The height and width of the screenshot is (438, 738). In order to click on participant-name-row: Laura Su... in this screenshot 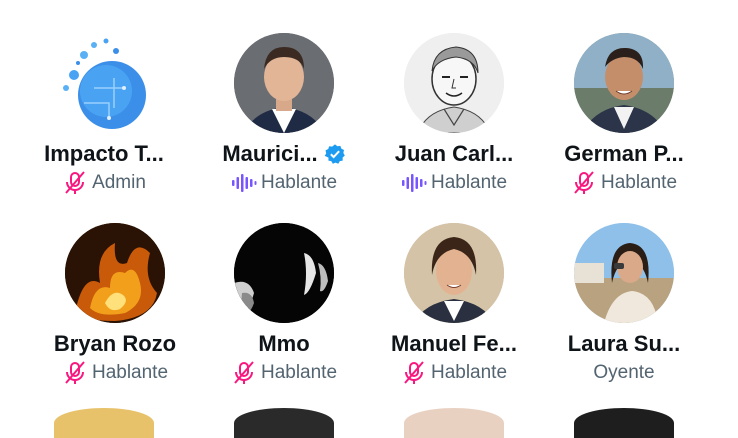, I will do `click(624, 344)`.